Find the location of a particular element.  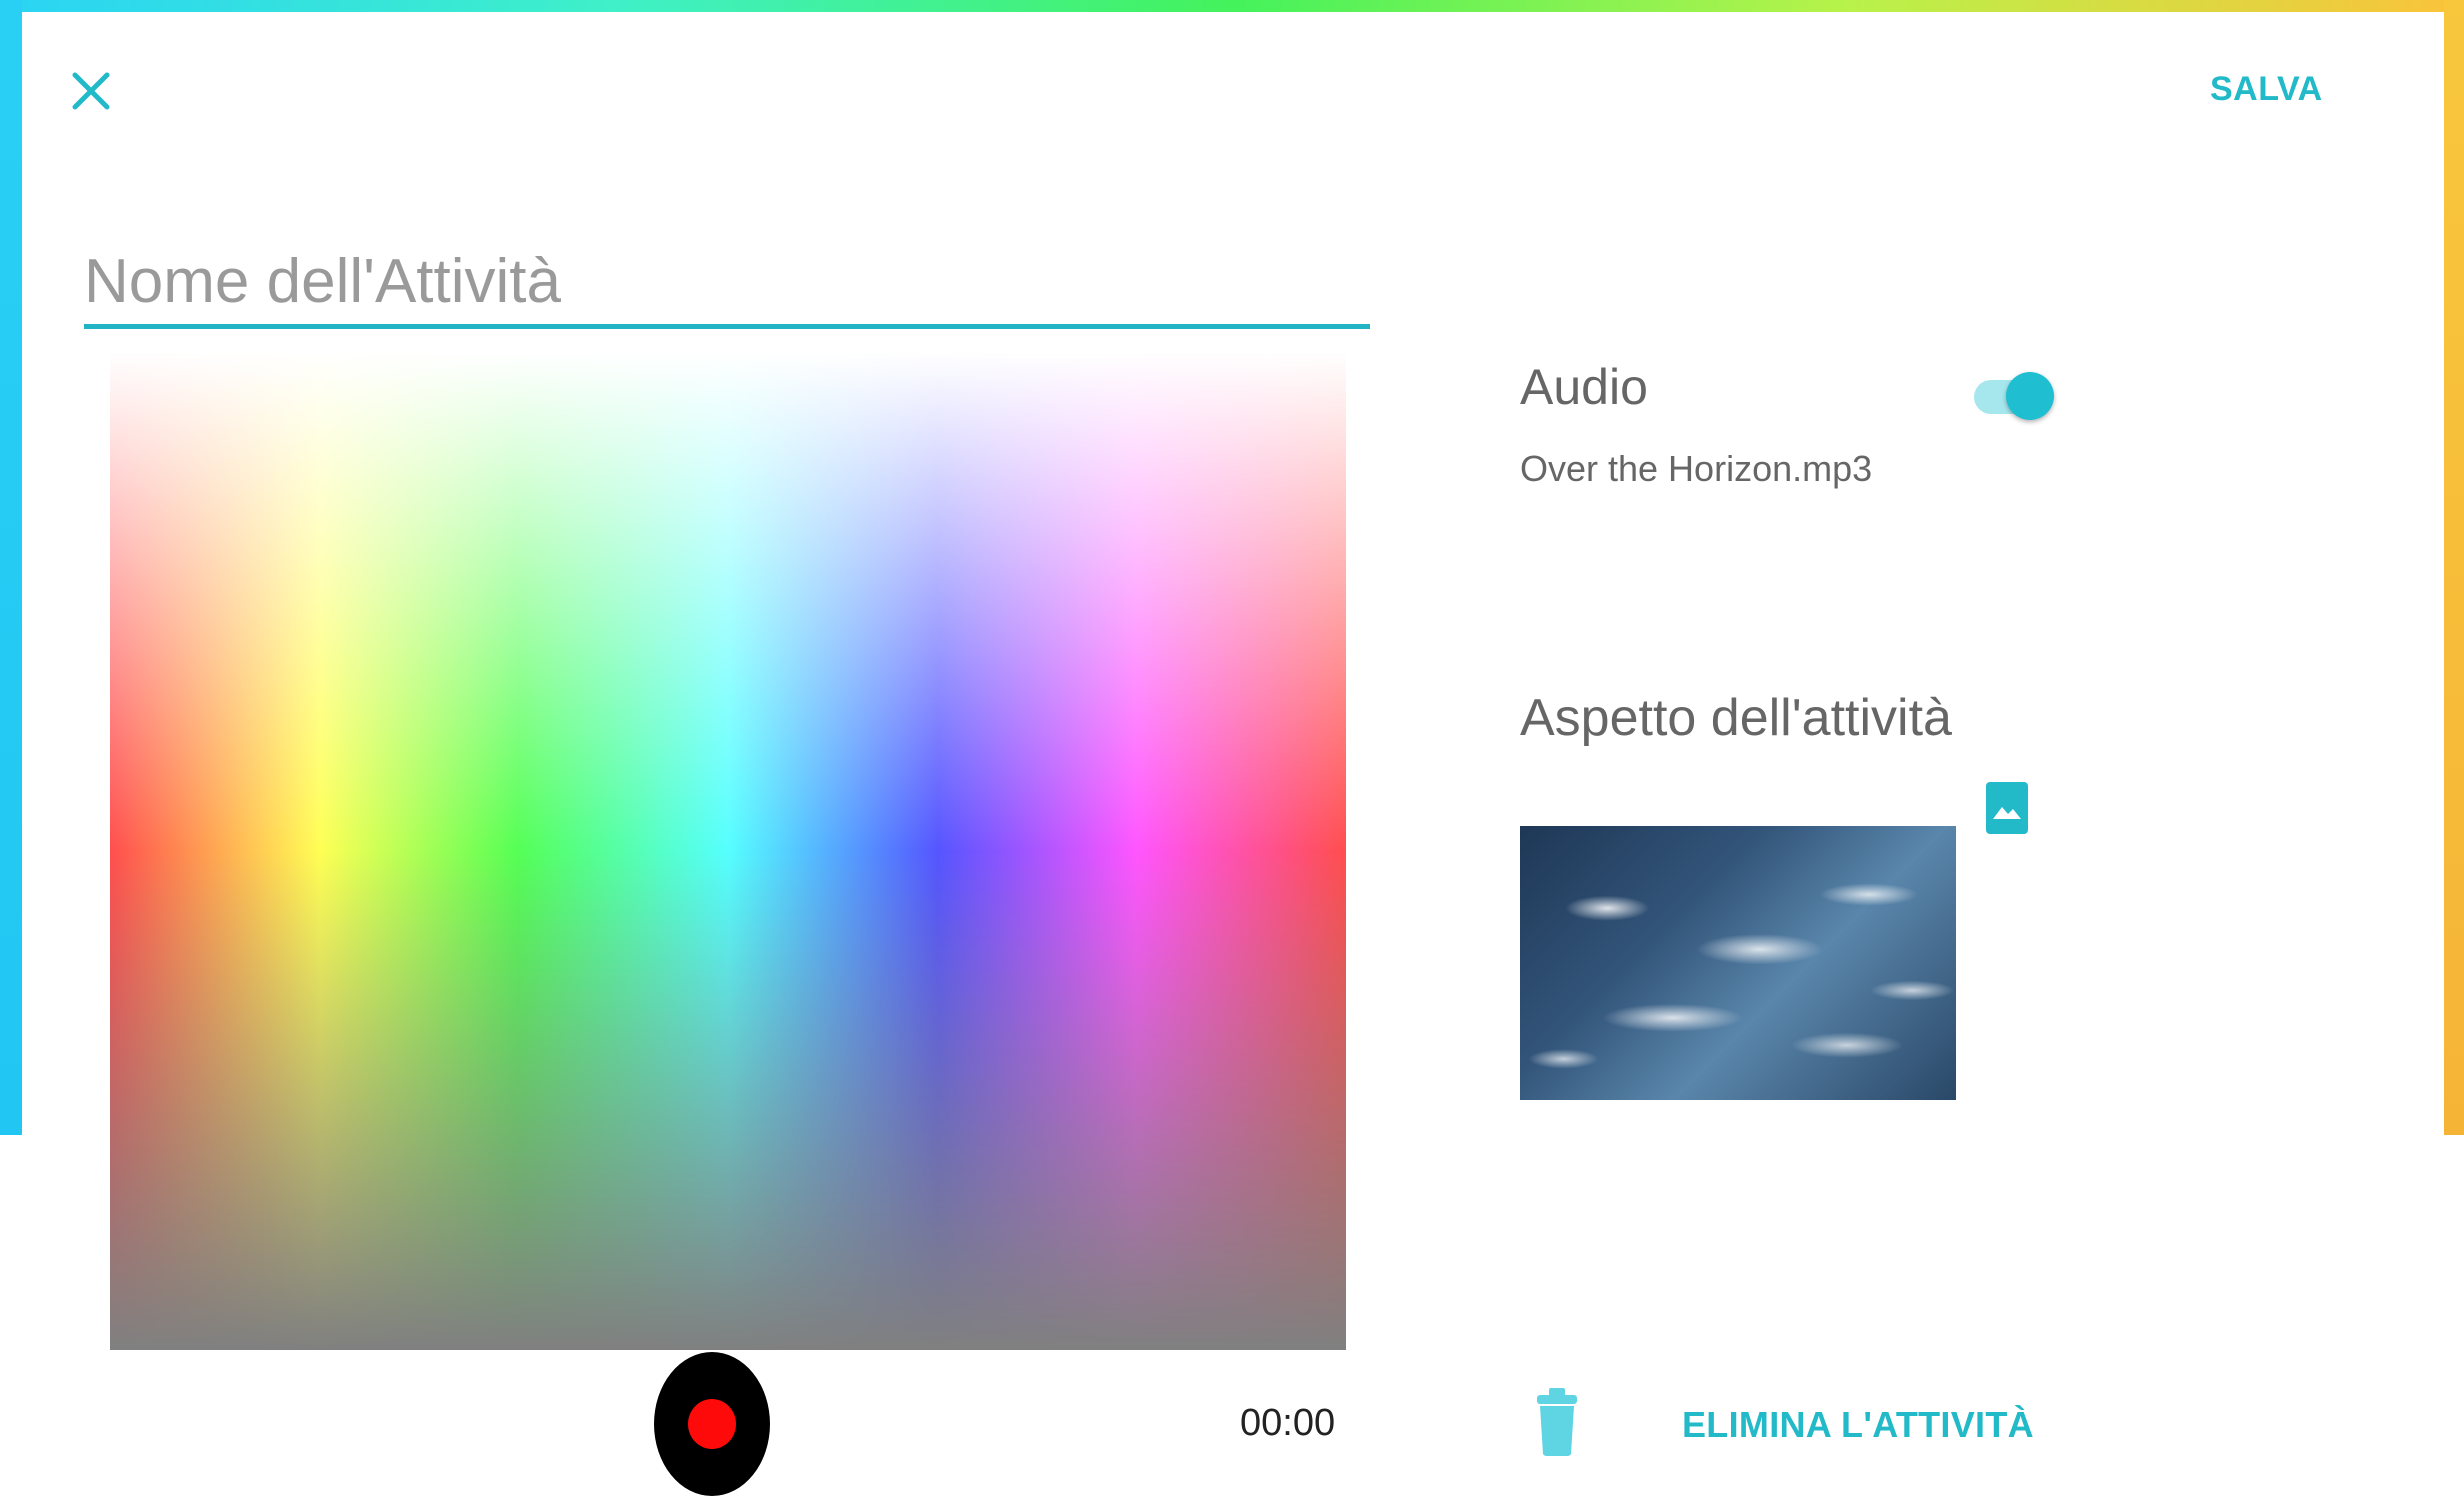

change-image-button is located at coordinates (2007, 808).